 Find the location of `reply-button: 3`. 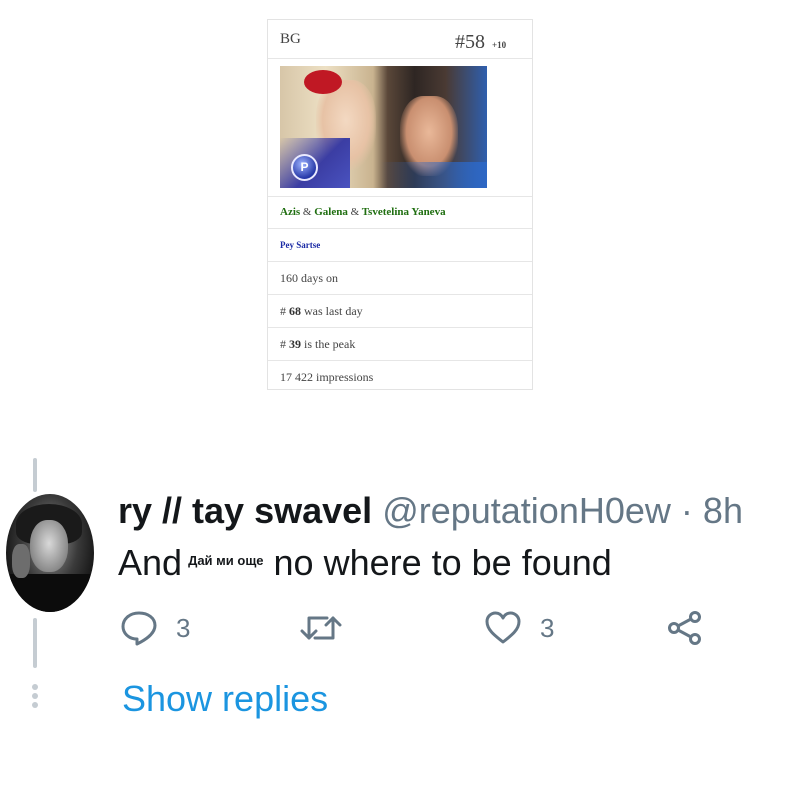

reply-button: 3 is located at coordinates (155, 628).